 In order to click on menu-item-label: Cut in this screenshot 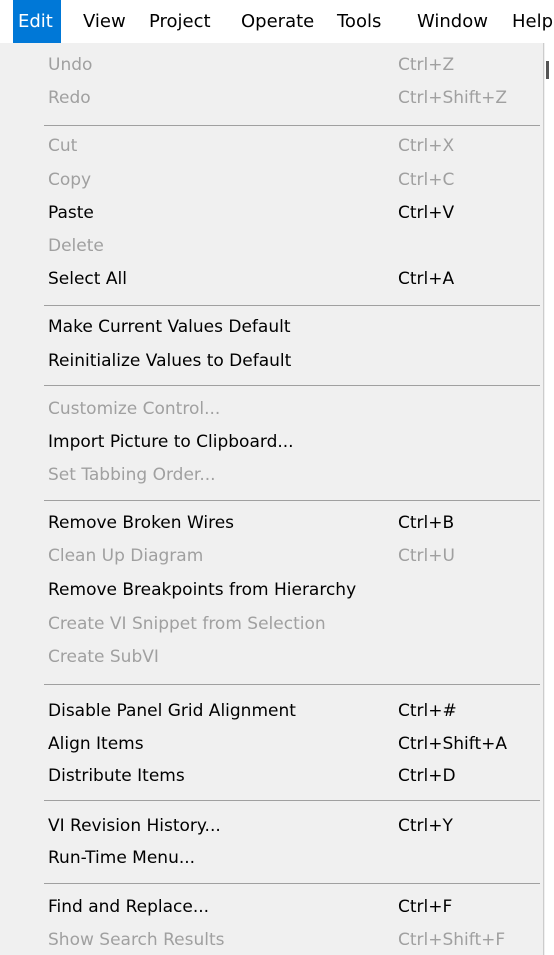, I will do `click(63, 146)`.